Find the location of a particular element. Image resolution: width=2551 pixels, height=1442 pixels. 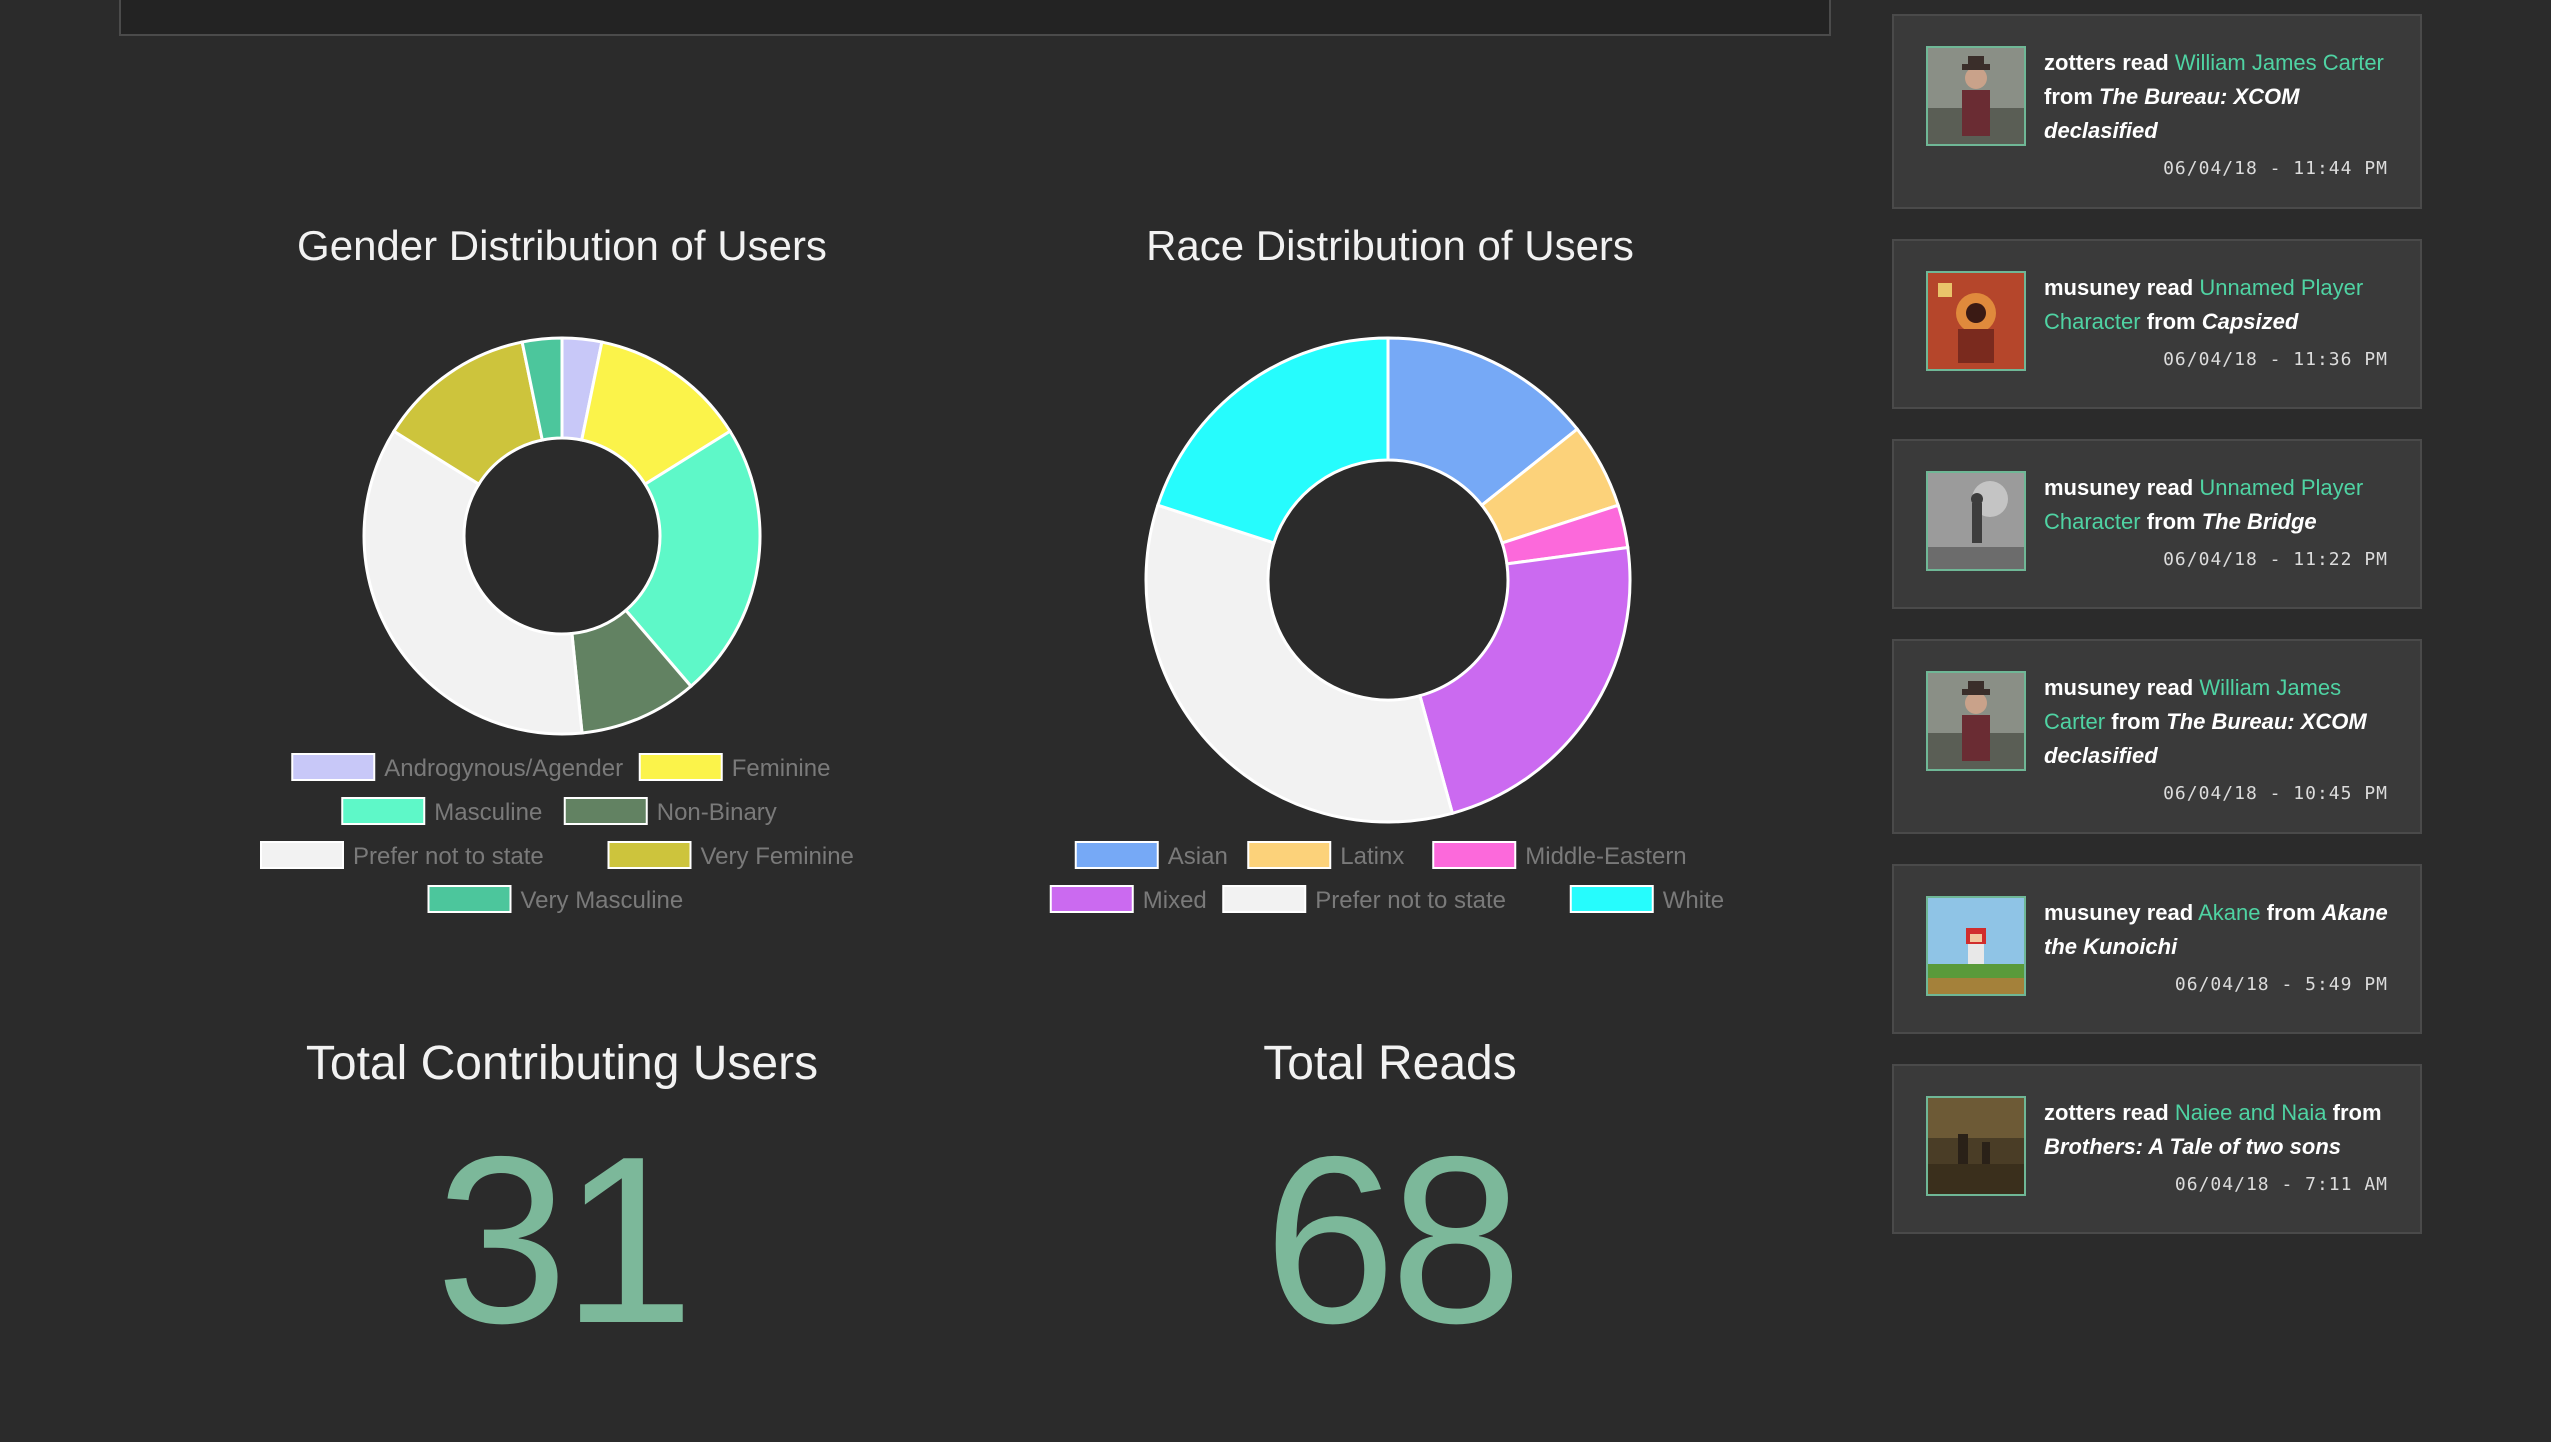

feed-timestamp: 06/04/18 - 11:36 PM is located at coordinates (2275, 359).